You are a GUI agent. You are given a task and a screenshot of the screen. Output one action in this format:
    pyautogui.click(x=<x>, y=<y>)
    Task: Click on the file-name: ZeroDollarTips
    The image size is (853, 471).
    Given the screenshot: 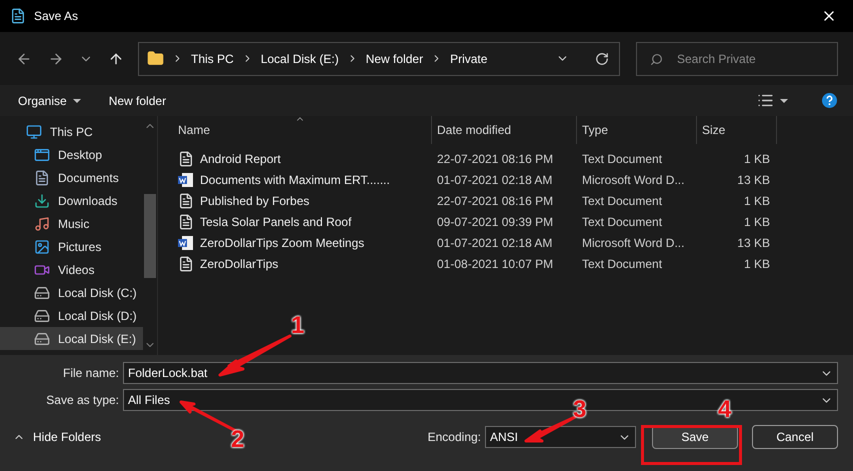 What is the action you would take?
    pyautogui.click(x=239, y=263)
    